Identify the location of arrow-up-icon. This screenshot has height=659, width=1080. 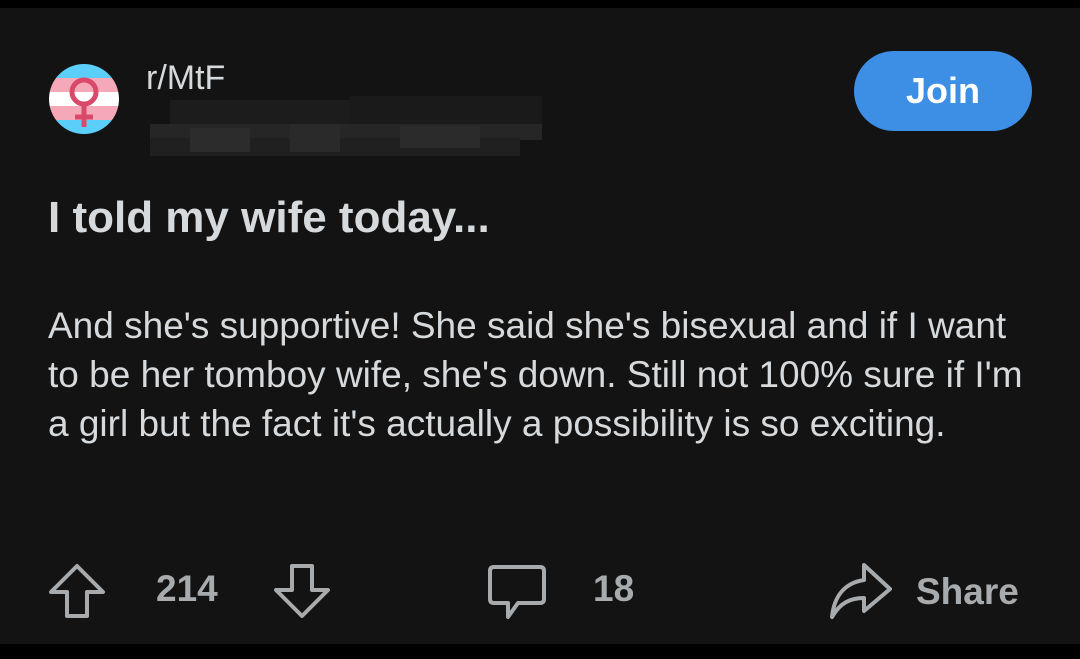
(77, 591).